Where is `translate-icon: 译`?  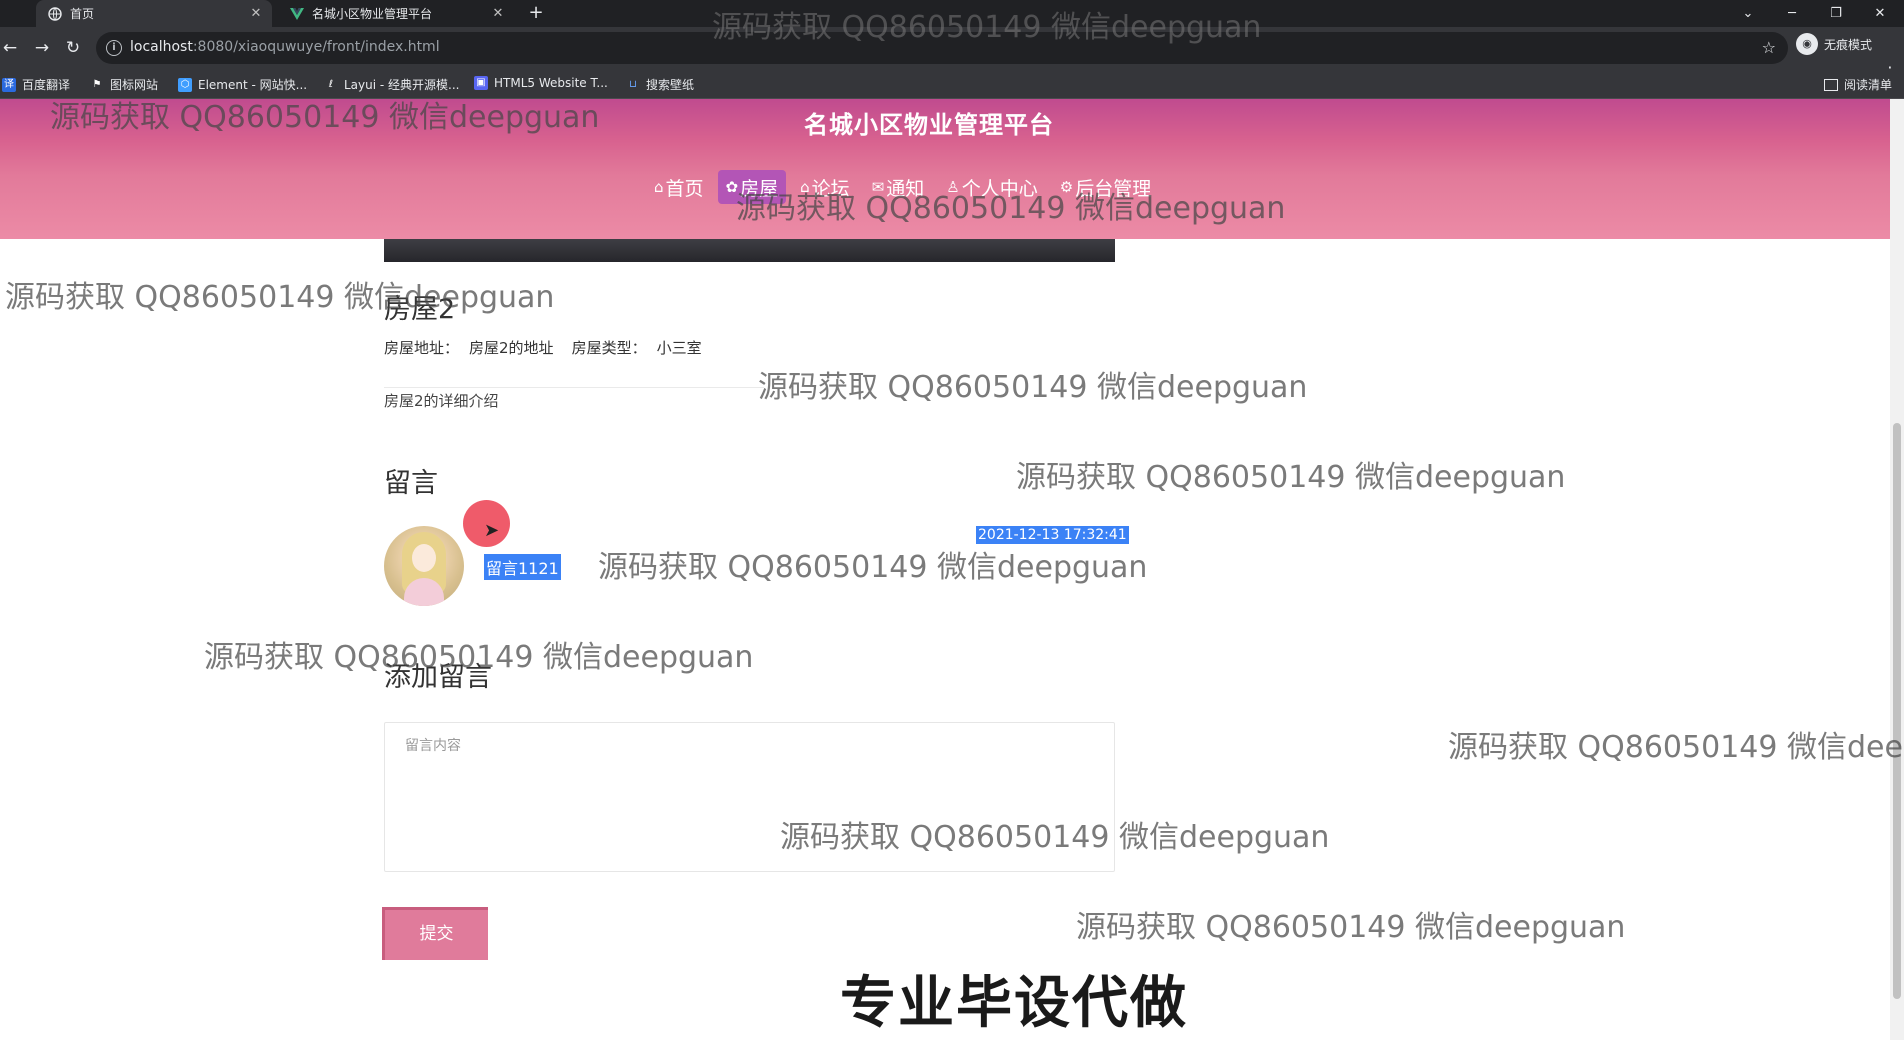
translate-icon: 译 is located at coordinates (9, 84).